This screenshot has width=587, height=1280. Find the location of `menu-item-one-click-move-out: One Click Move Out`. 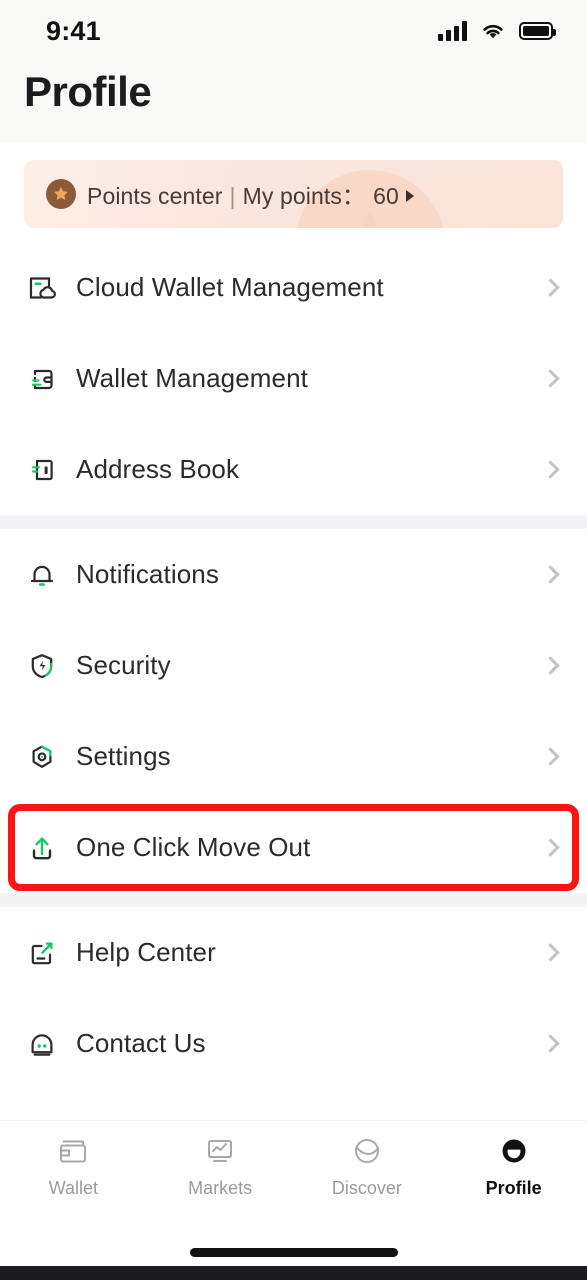

menu-item-one-click-move-out: One Click Move Out is located at coordinates (293, 847).